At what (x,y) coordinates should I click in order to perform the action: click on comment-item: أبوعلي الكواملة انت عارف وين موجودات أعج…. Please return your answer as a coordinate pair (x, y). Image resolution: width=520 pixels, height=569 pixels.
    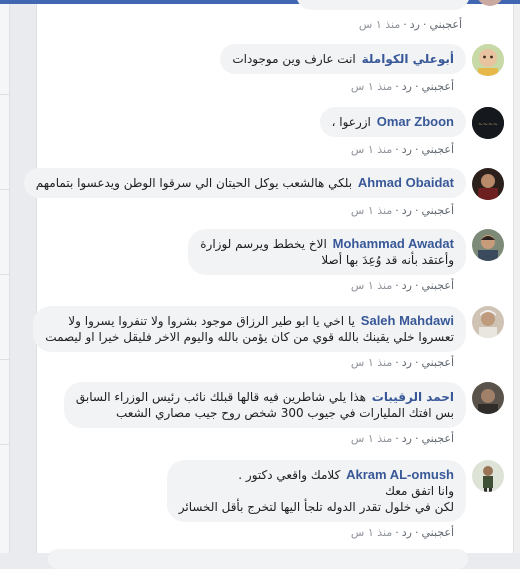
    Looking at the image, I should click on (362, 68).